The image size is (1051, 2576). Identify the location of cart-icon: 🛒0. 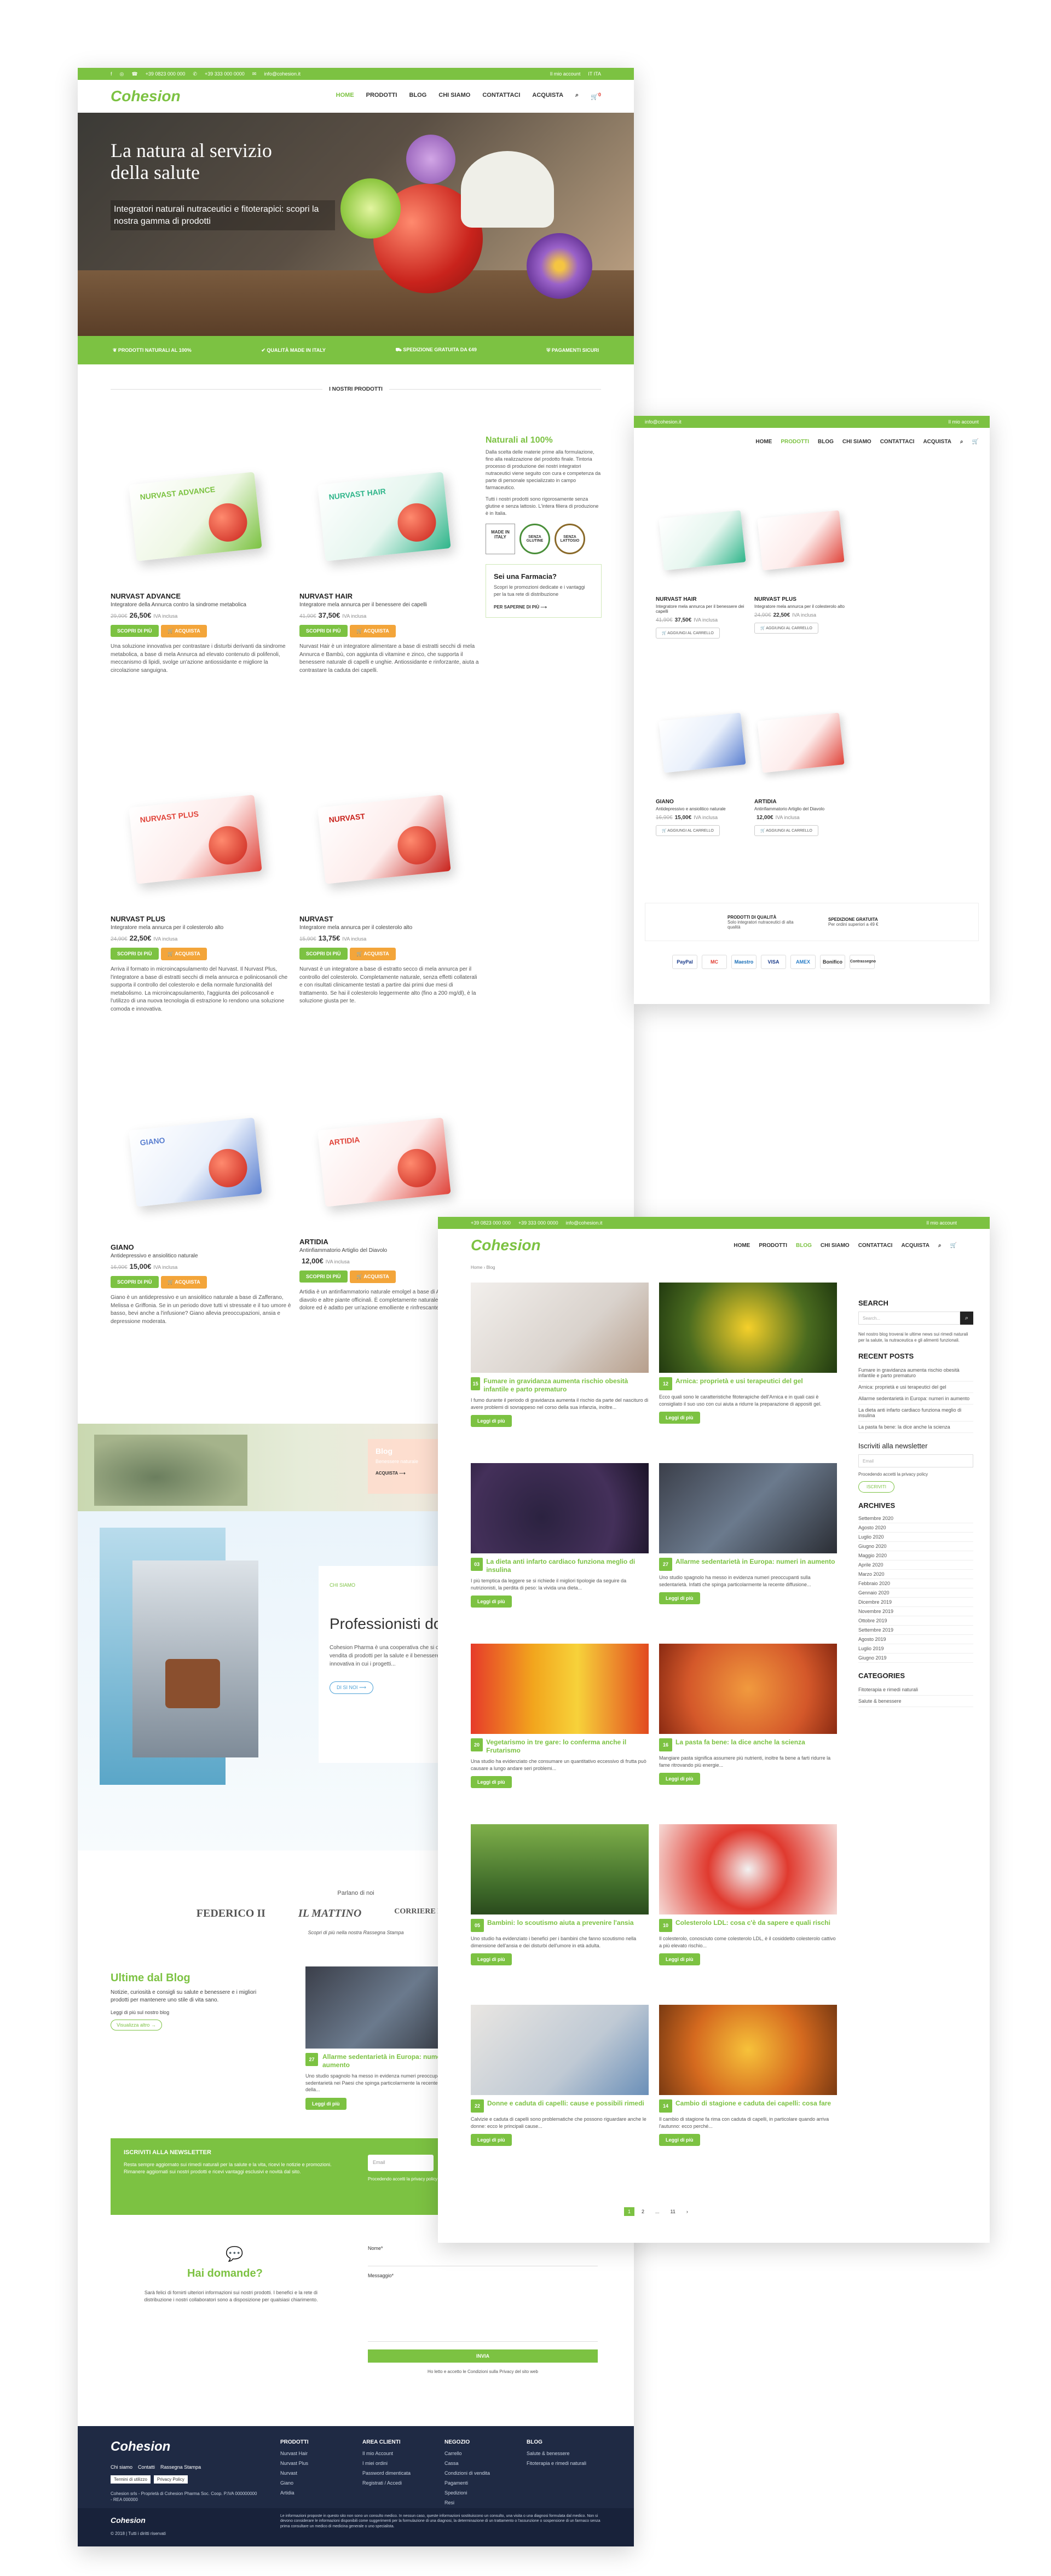
(596, 97).